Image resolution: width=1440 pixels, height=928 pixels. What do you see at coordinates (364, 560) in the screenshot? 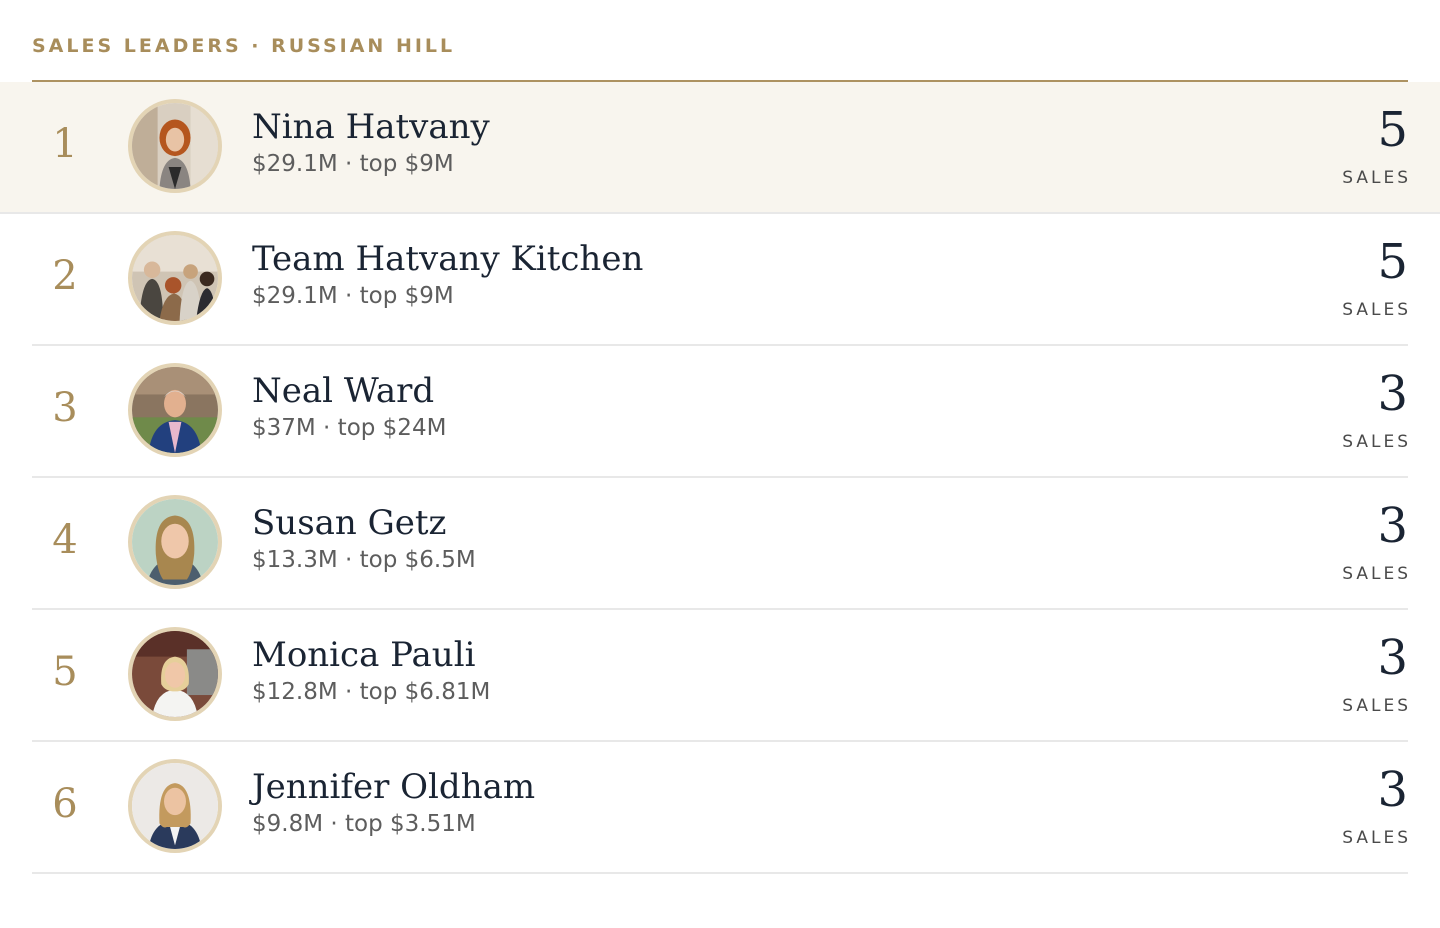
I see `leader-stats: $13.3M · top $6.5M` at bounding box center [364, 560].